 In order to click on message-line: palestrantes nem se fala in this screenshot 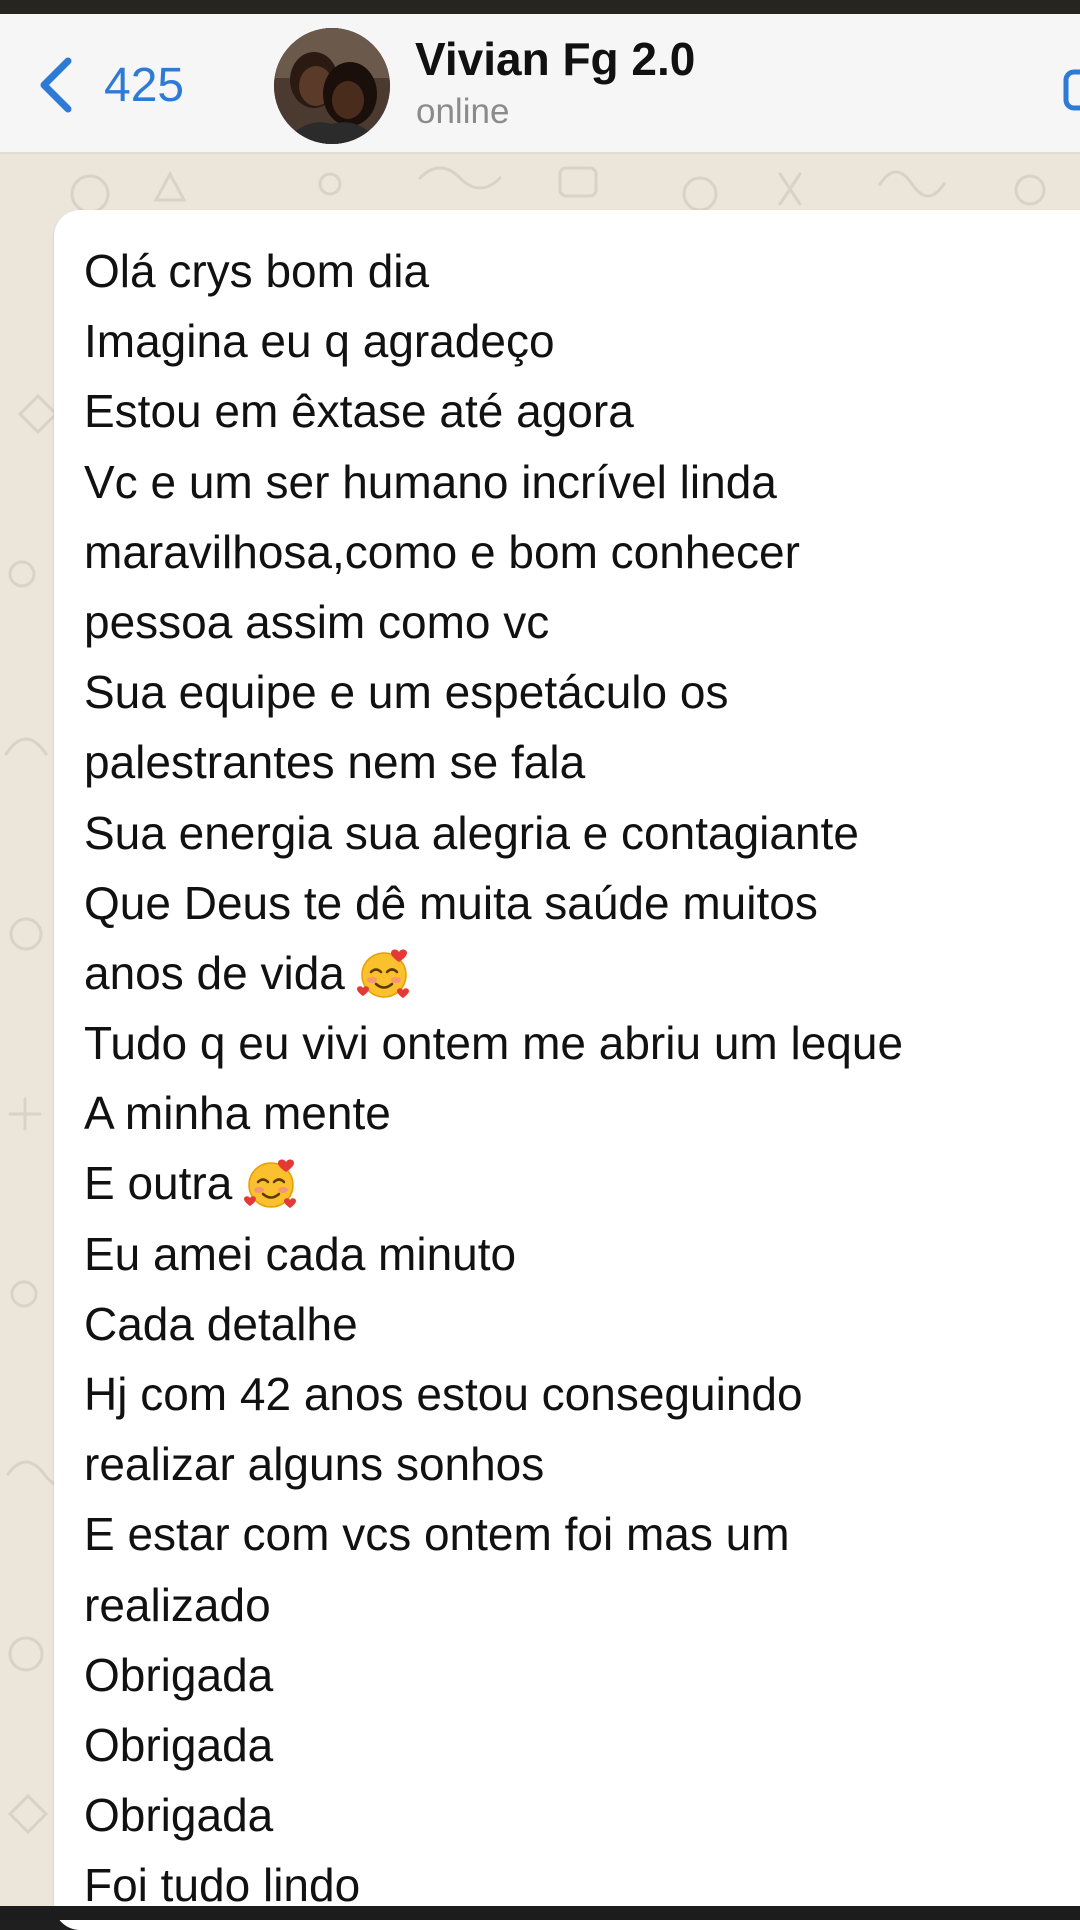, I will do `click(493, 762)`.